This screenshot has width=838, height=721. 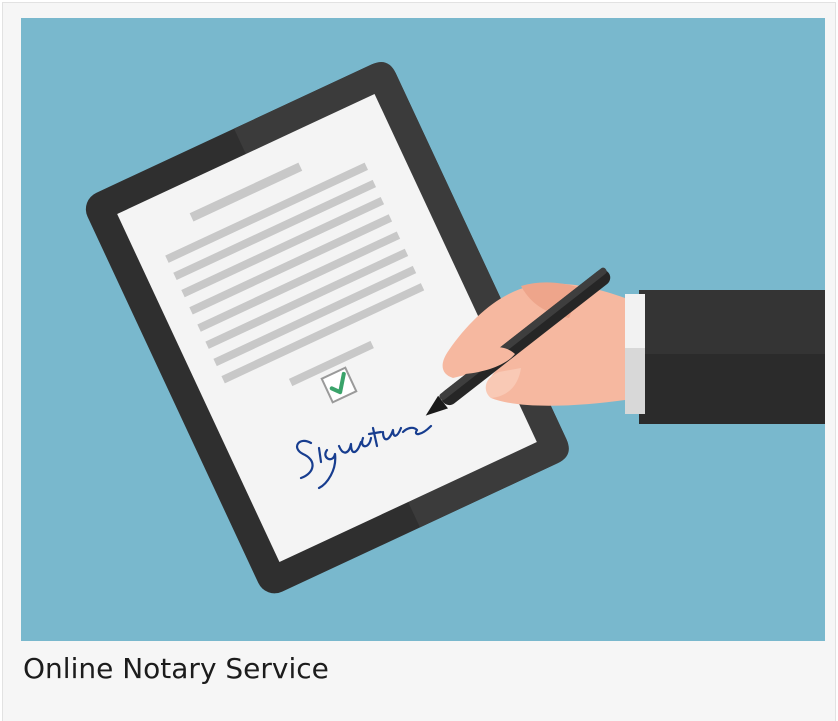 What do you see at coordinates (176, 669) in the screenshot?
I see `card-title: Online Notary Service` at bounding box center [176, 669].